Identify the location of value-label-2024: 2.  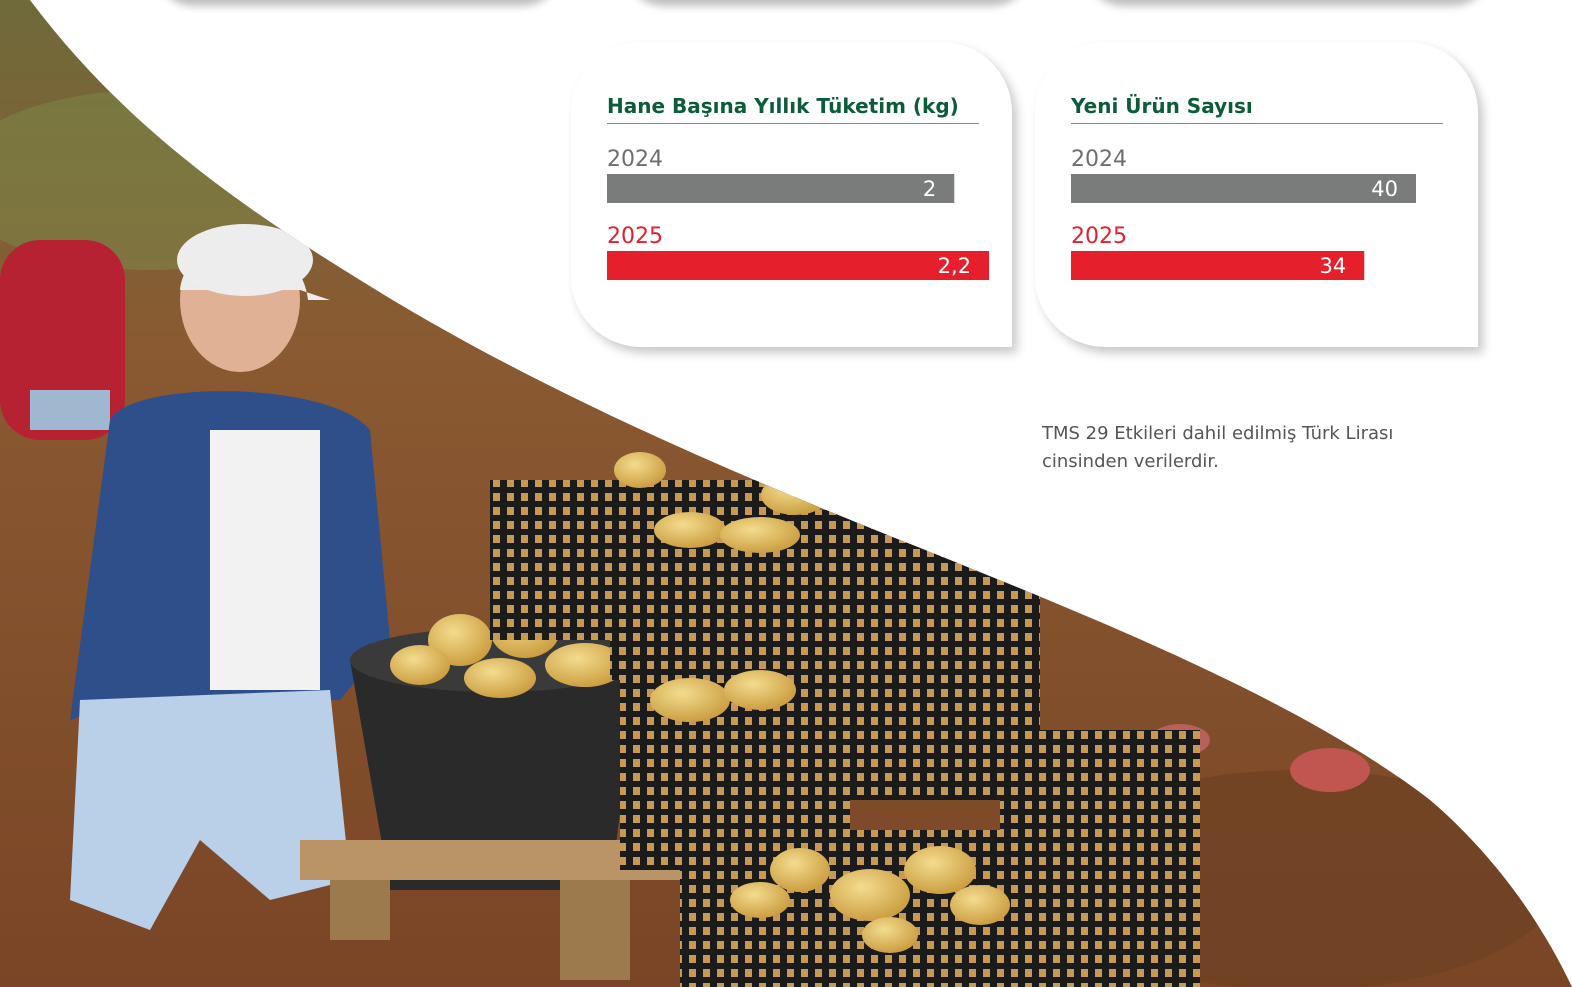
(929, 189).